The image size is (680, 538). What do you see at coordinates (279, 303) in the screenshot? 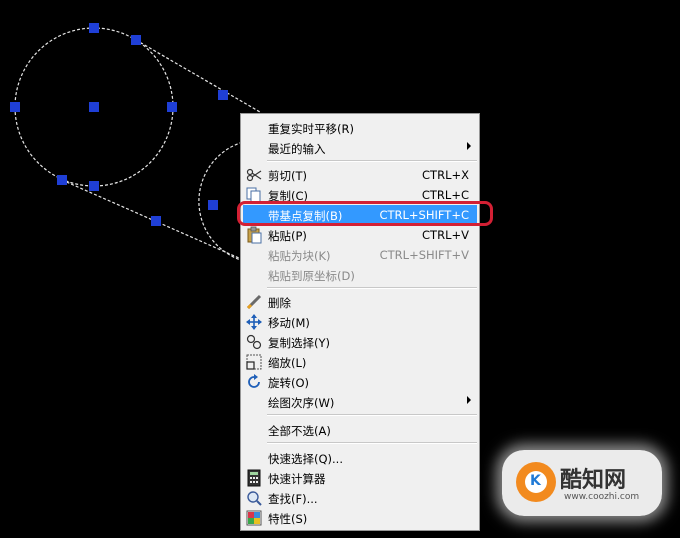
I see `menu-item-label: 删除` at bounding box center [279, 303].